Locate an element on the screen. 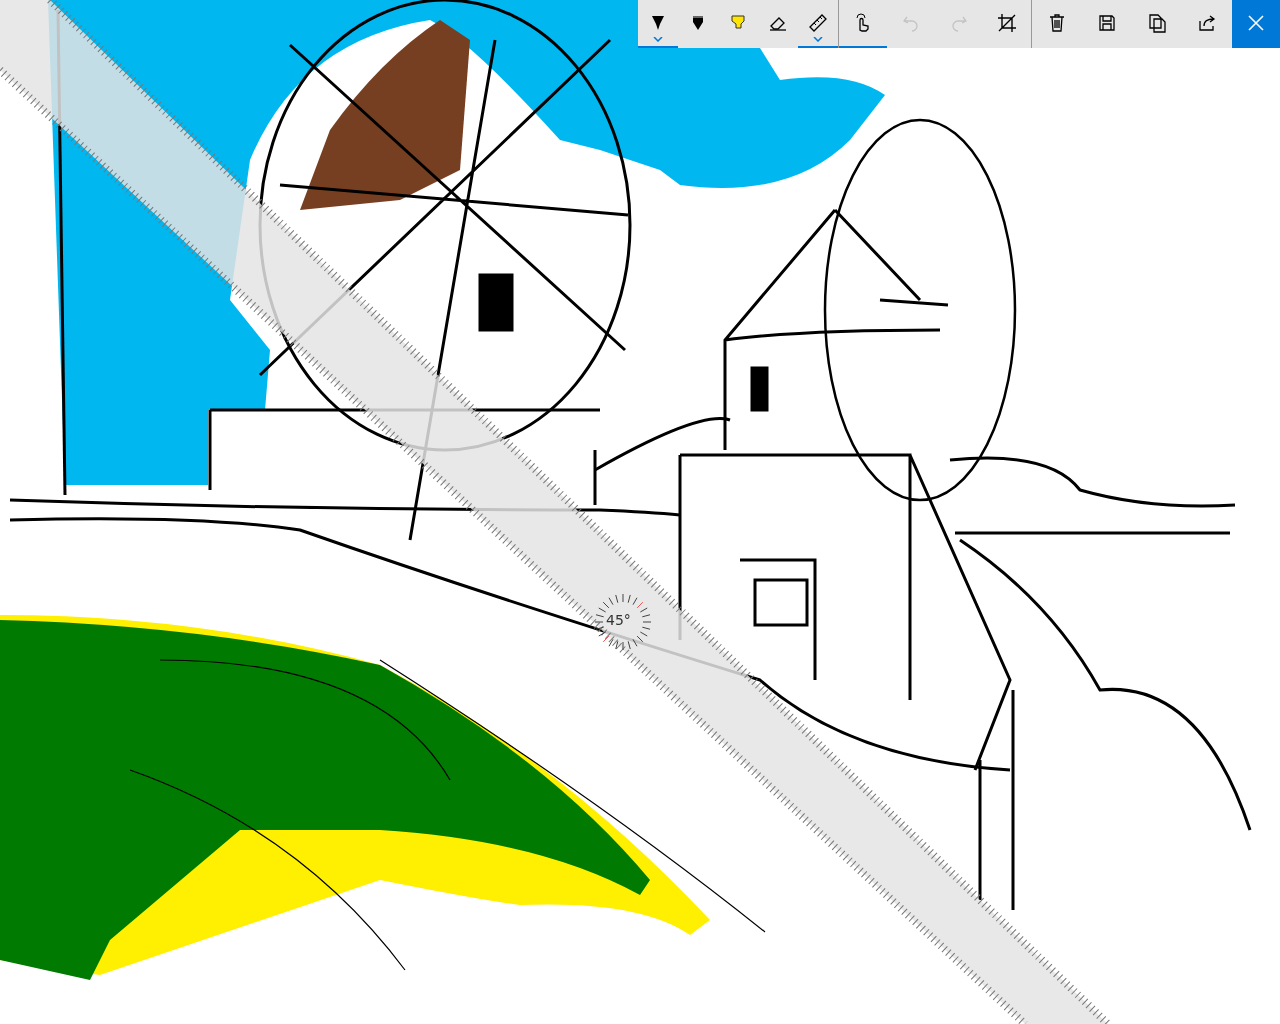  angle-dial-icon is located at coordinates (623, 622).